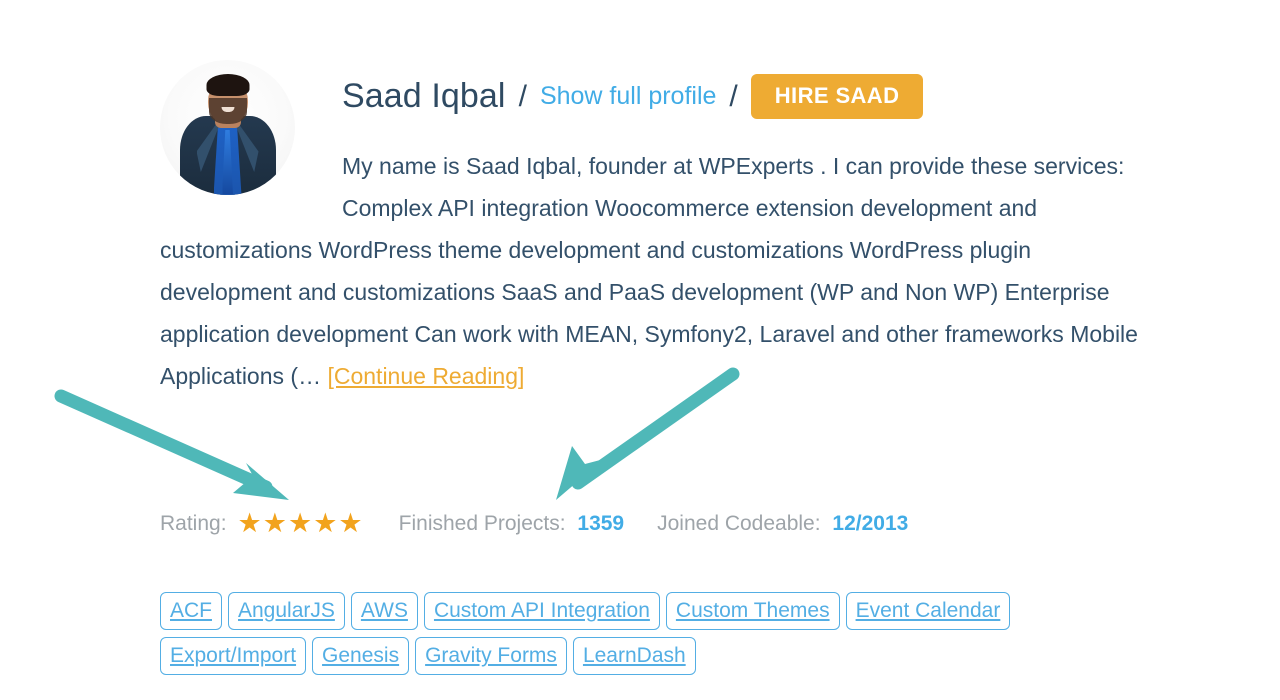 This screenshot has height=700, width=1280. I want to click on hire-button: HIRE SAAD, so click(837, 96).